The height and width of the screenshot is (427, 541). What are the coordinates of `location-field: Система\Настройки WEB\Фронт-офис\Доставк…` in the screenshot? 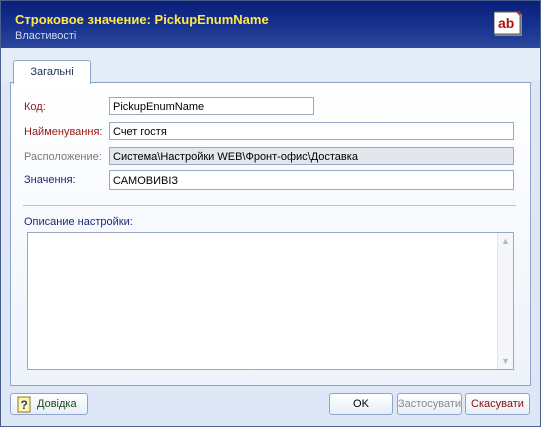 It's located at (311, 156).